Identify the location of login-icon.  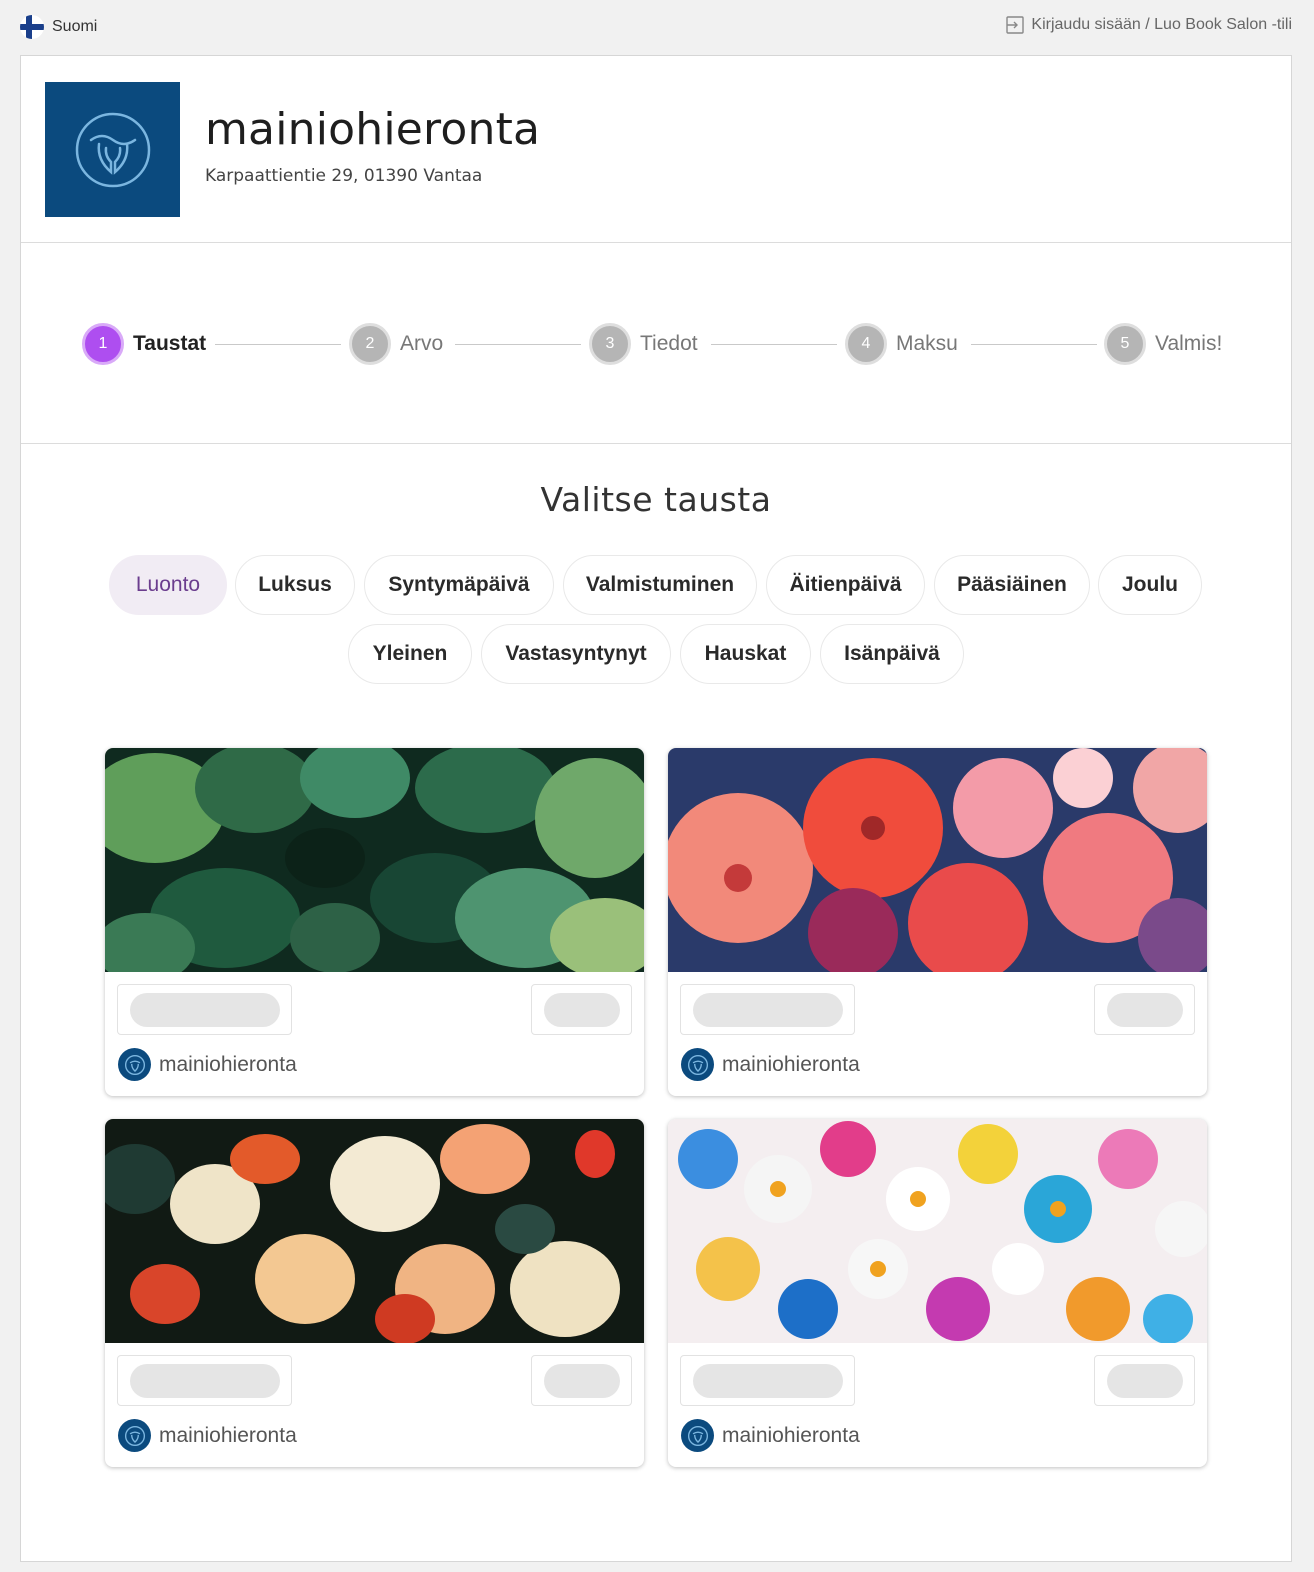
(1015, 25).